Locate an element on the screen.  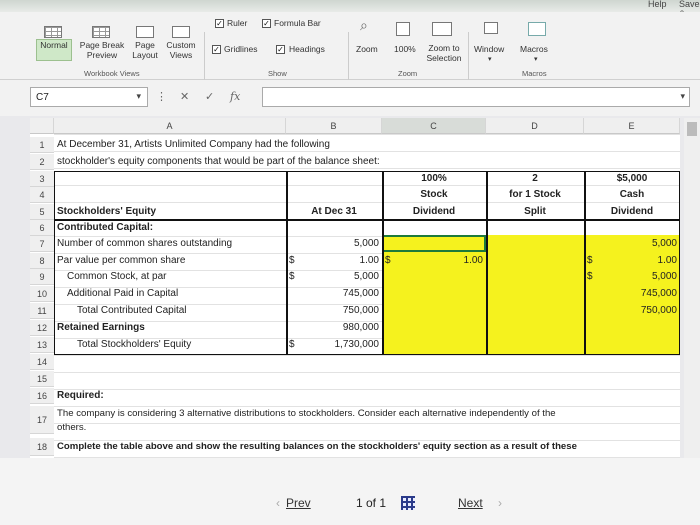
row-header: 11 is located at coordinates (42, 311).